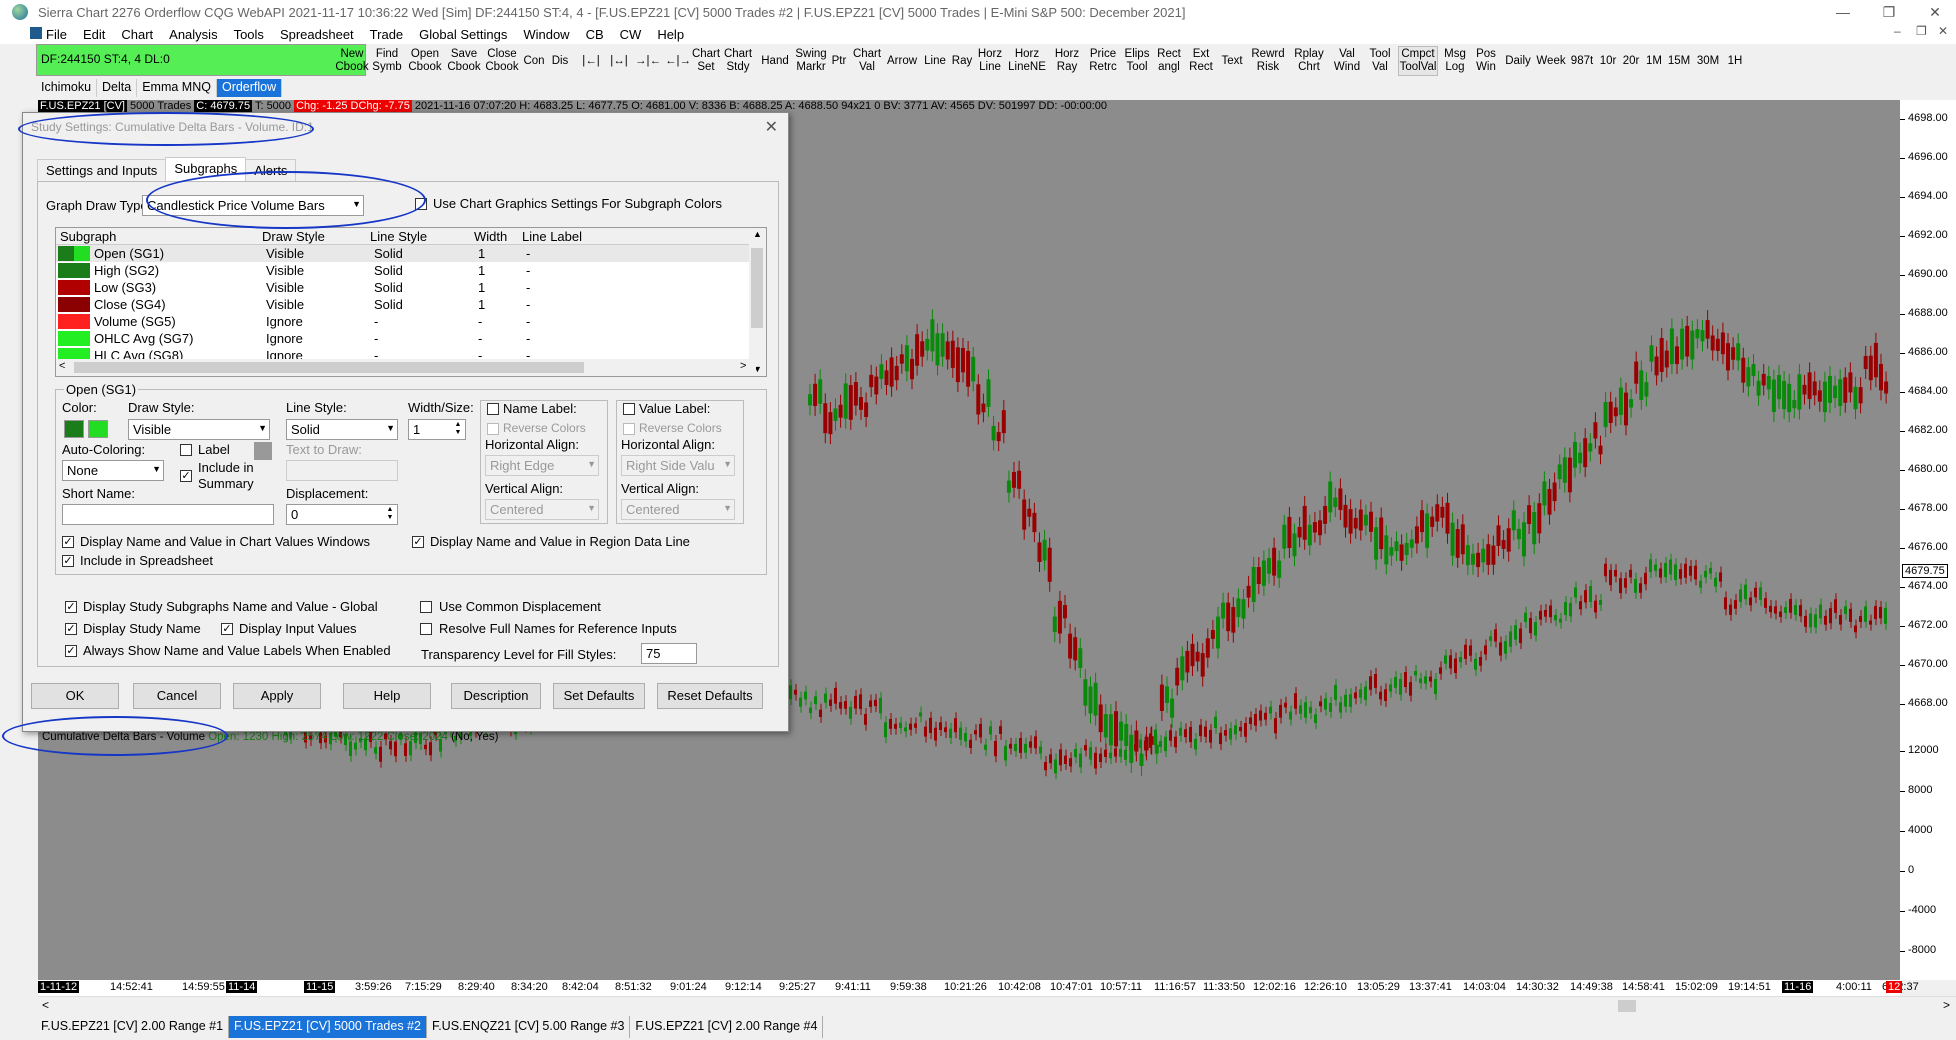 The width and height of the screenshot is (1956, 1040). What do you see at coordinates (542, 509) in the screenshot?
I see `name-v-align-select: Centered ▼` at bounding box center [542, 509].